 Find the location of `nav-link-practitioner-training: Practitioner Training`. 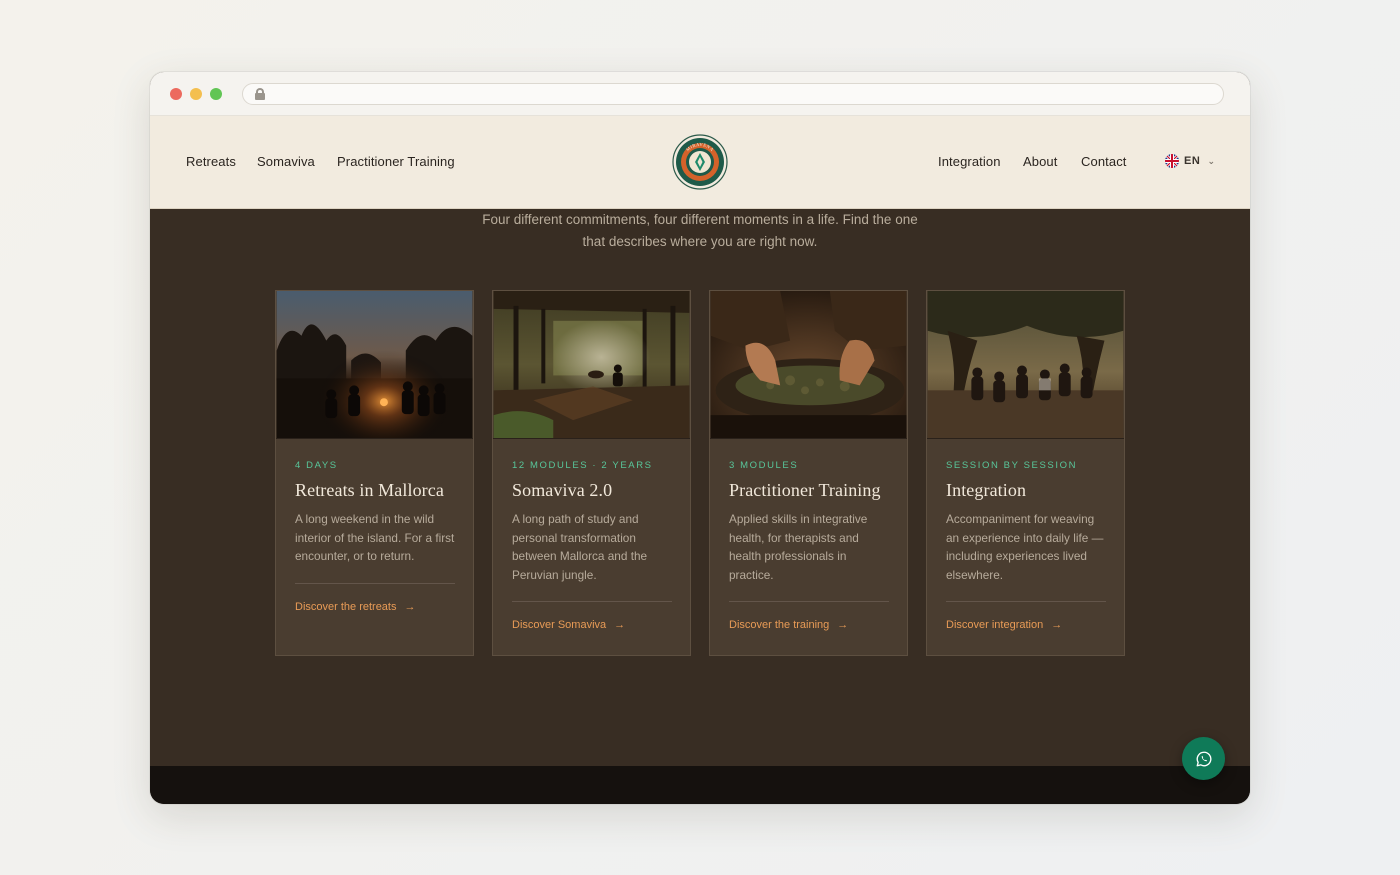

nav-link-practitioner-training: Practitioner Training is located at coordinates (396, 161).